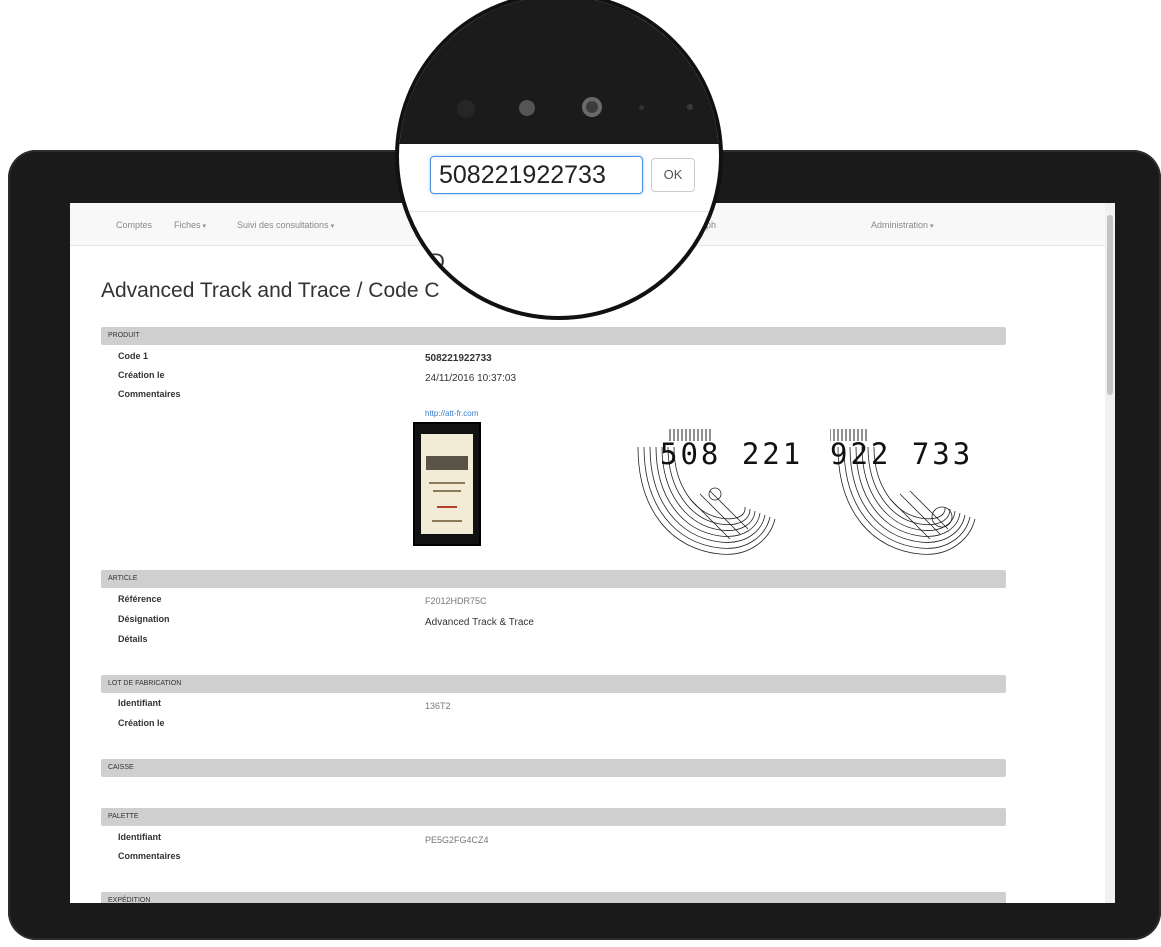  What do you see at coordinates (438, 706) in the screenshot?
I see `lot-identifiant-value: 136T2` at bounding box center [438, 706].